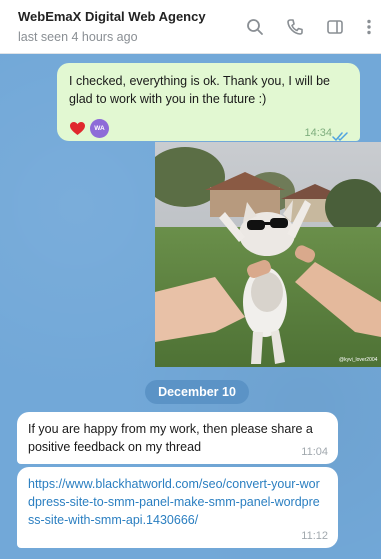 This screenshot has height=559, width=381. I want to click on media-watermark: @kyvi_lover2004, so click(358, 360).